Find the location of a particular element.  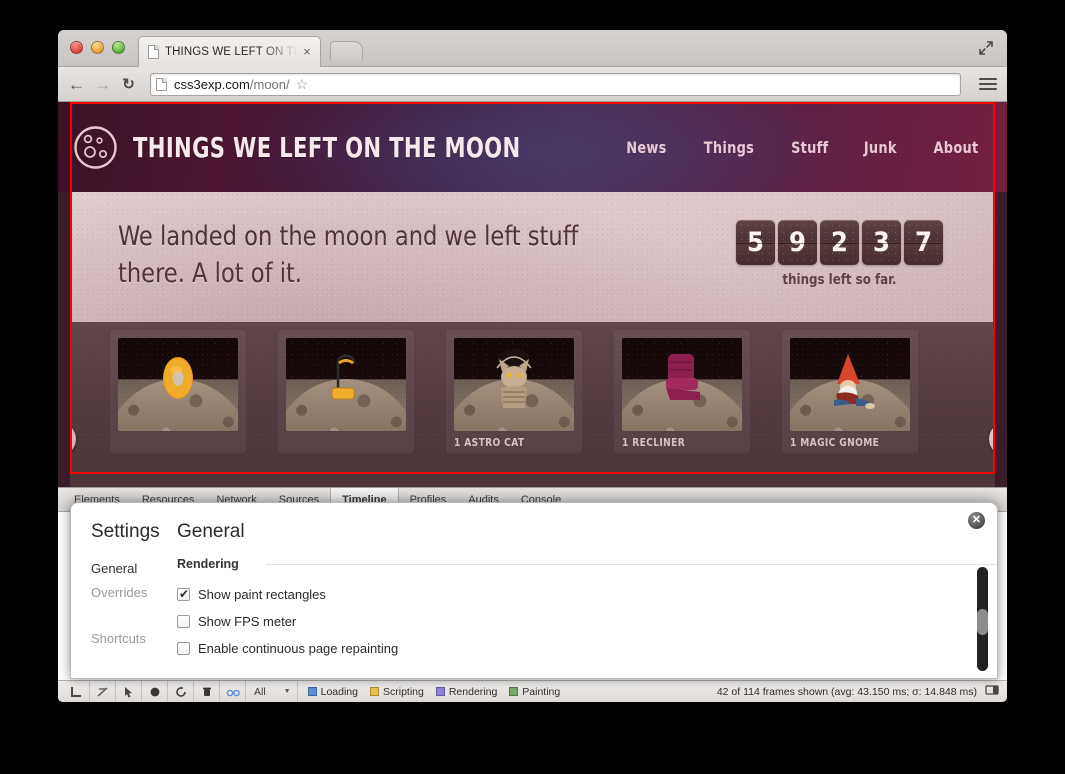

option-show-paint-rectangles: Show paint rectangles is located at coordinates (587, 594).